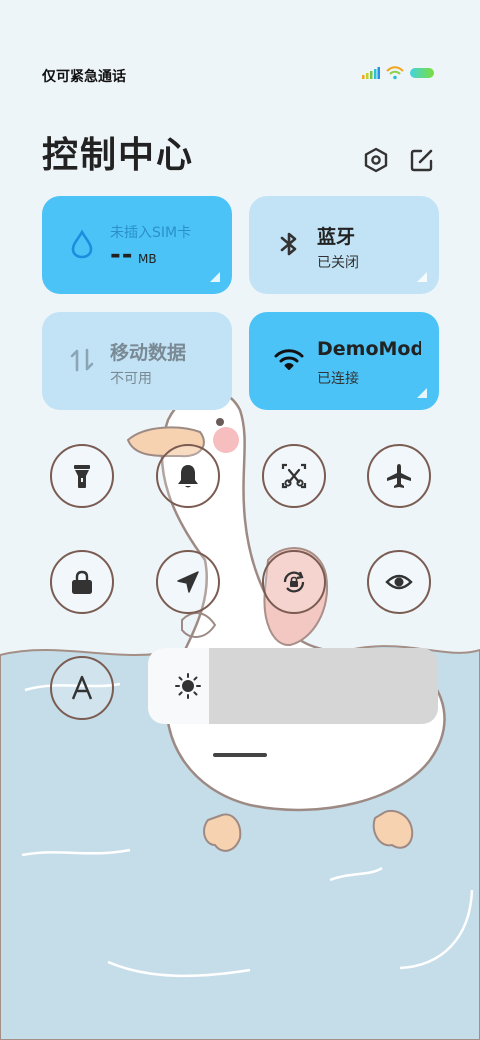 This screenshot has width=480, height=1040. I want to click on airplane-mode-toggle, so click(399, 476).